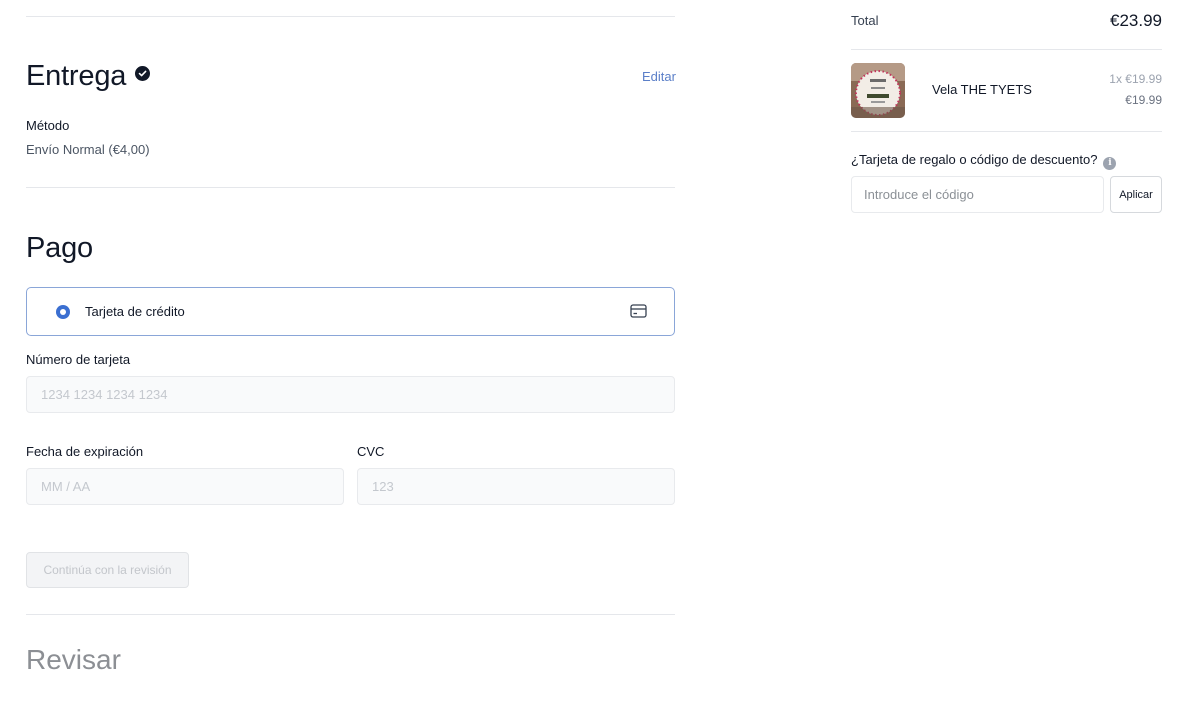 The image size is (1200, 720). I want to click on cvc-input, so click(516, 486).